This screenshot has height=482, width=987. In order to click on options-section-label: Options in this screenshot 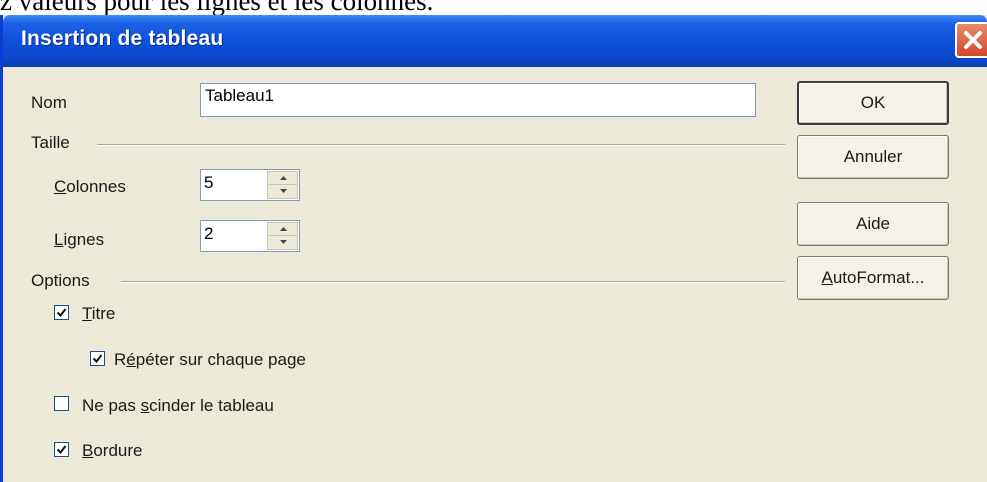, I will do `click(60, 280)`.